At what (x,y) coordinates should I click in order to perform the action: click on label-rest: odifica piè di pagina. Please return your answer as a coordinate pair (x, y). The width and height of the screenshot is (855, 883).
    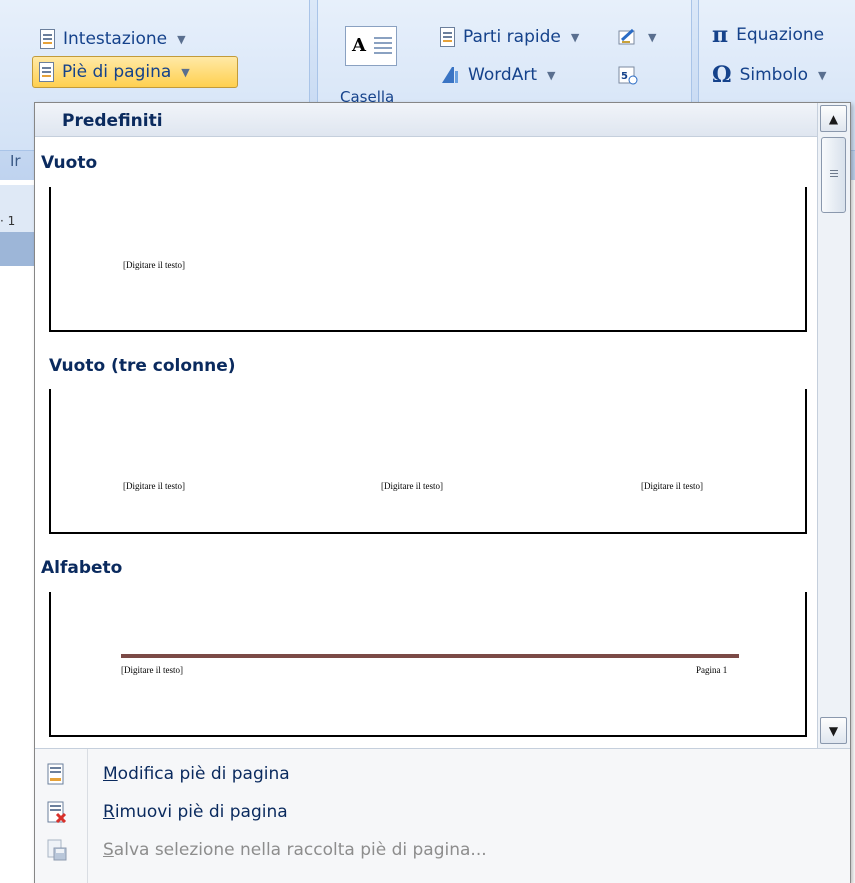
    Looking at the image, I should click on (203, 774).